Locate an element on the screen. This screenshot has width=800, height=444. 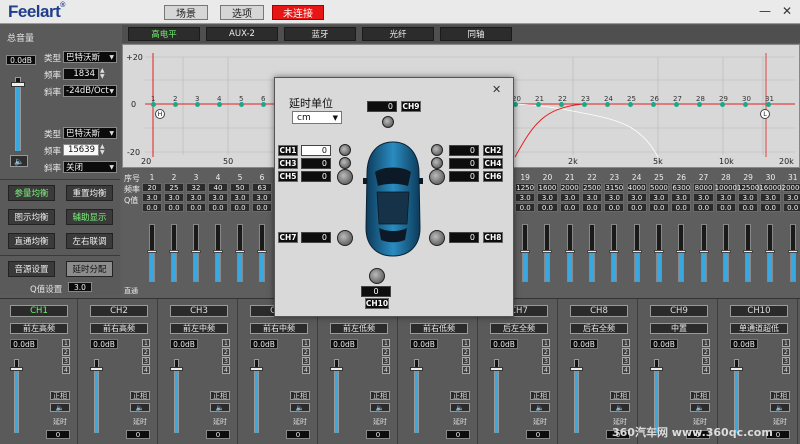
channel-position-select: 前左中频 is located at coordinates (199, 328).